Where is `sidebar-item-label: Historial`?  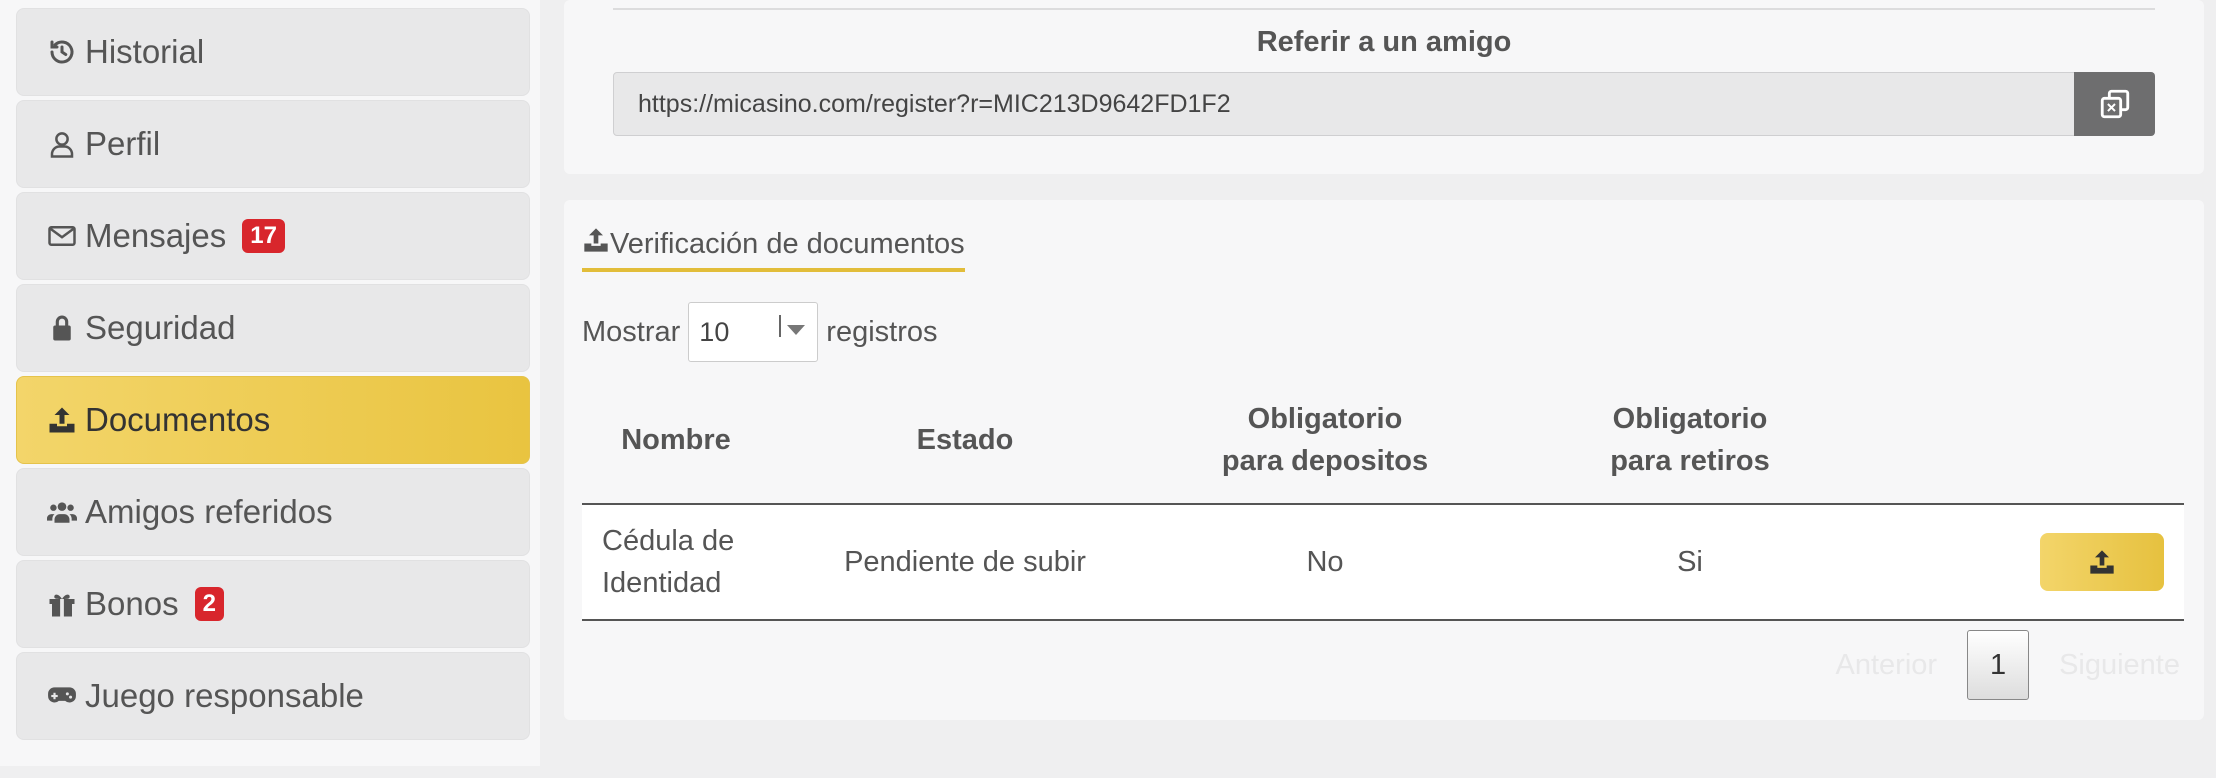 sidebar-item-label: Historial is located at coordinates (145, 51).